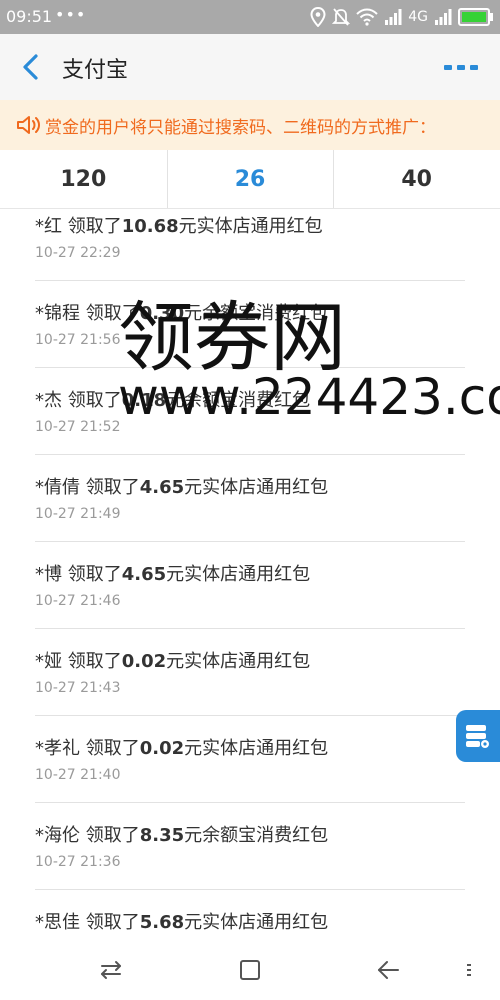  I want to click on list-item: *孝礼 领取了0.02元实体店通用红包 10-27 21:40, so click(250, 759).